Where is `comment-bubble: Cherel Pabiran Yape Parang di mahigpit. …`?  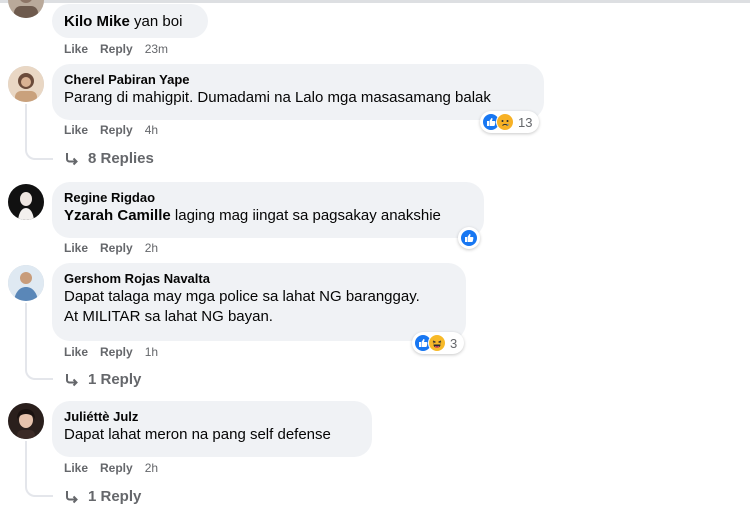 comment-bubble: Cherel Pabiran Yape Parang di mahigpit. … is located at coordinates (298, 92).